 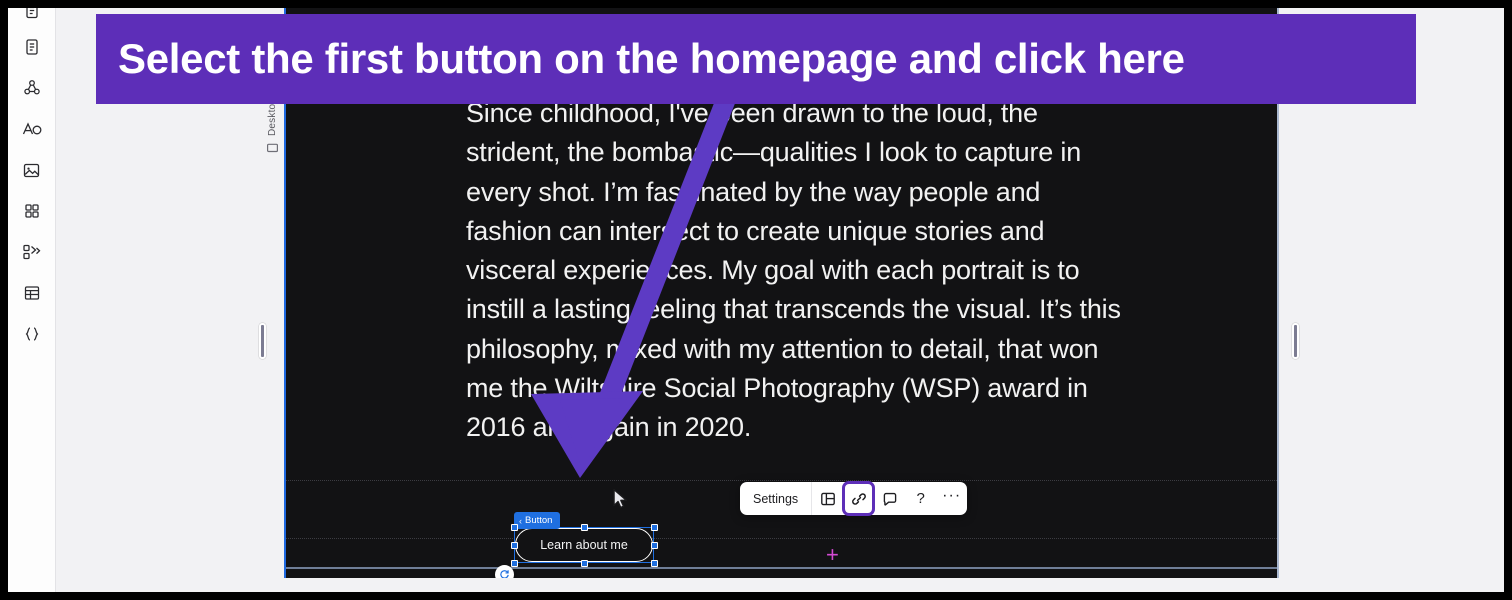 I want to click on settings-button: Settings, so click(x=776, y=498).